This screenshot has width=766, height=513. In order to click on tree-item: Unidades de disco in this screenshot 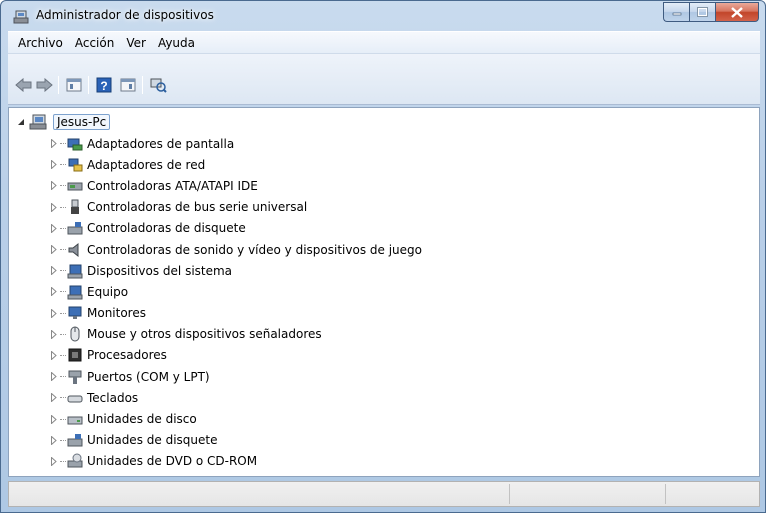, I will do `click(235, 418)`.